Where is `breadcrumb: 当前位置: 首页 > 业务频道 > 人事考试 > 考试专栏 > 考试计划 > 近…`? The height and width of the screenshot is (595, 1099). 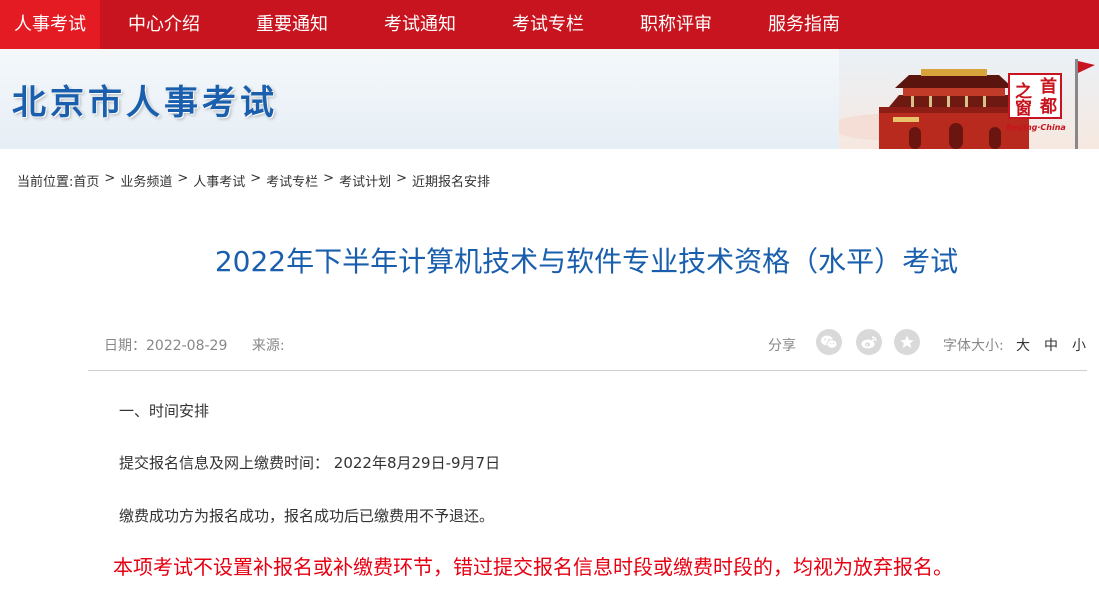 breadcrumb: 当前位置: 首页 > 业务频道 > 人事考试 > 考试专栏 > 考试计划 > 近… is located at coordinates (253, 180).